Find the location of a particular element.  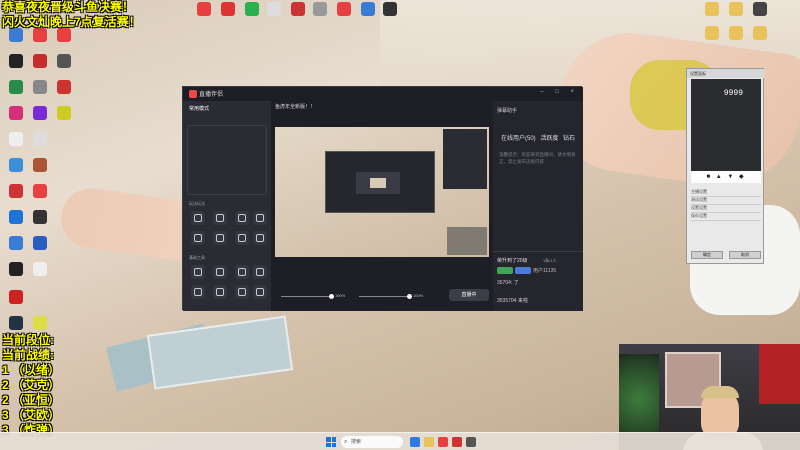

dialog-ok-button: 确定 is located at coordinates (707, 255).